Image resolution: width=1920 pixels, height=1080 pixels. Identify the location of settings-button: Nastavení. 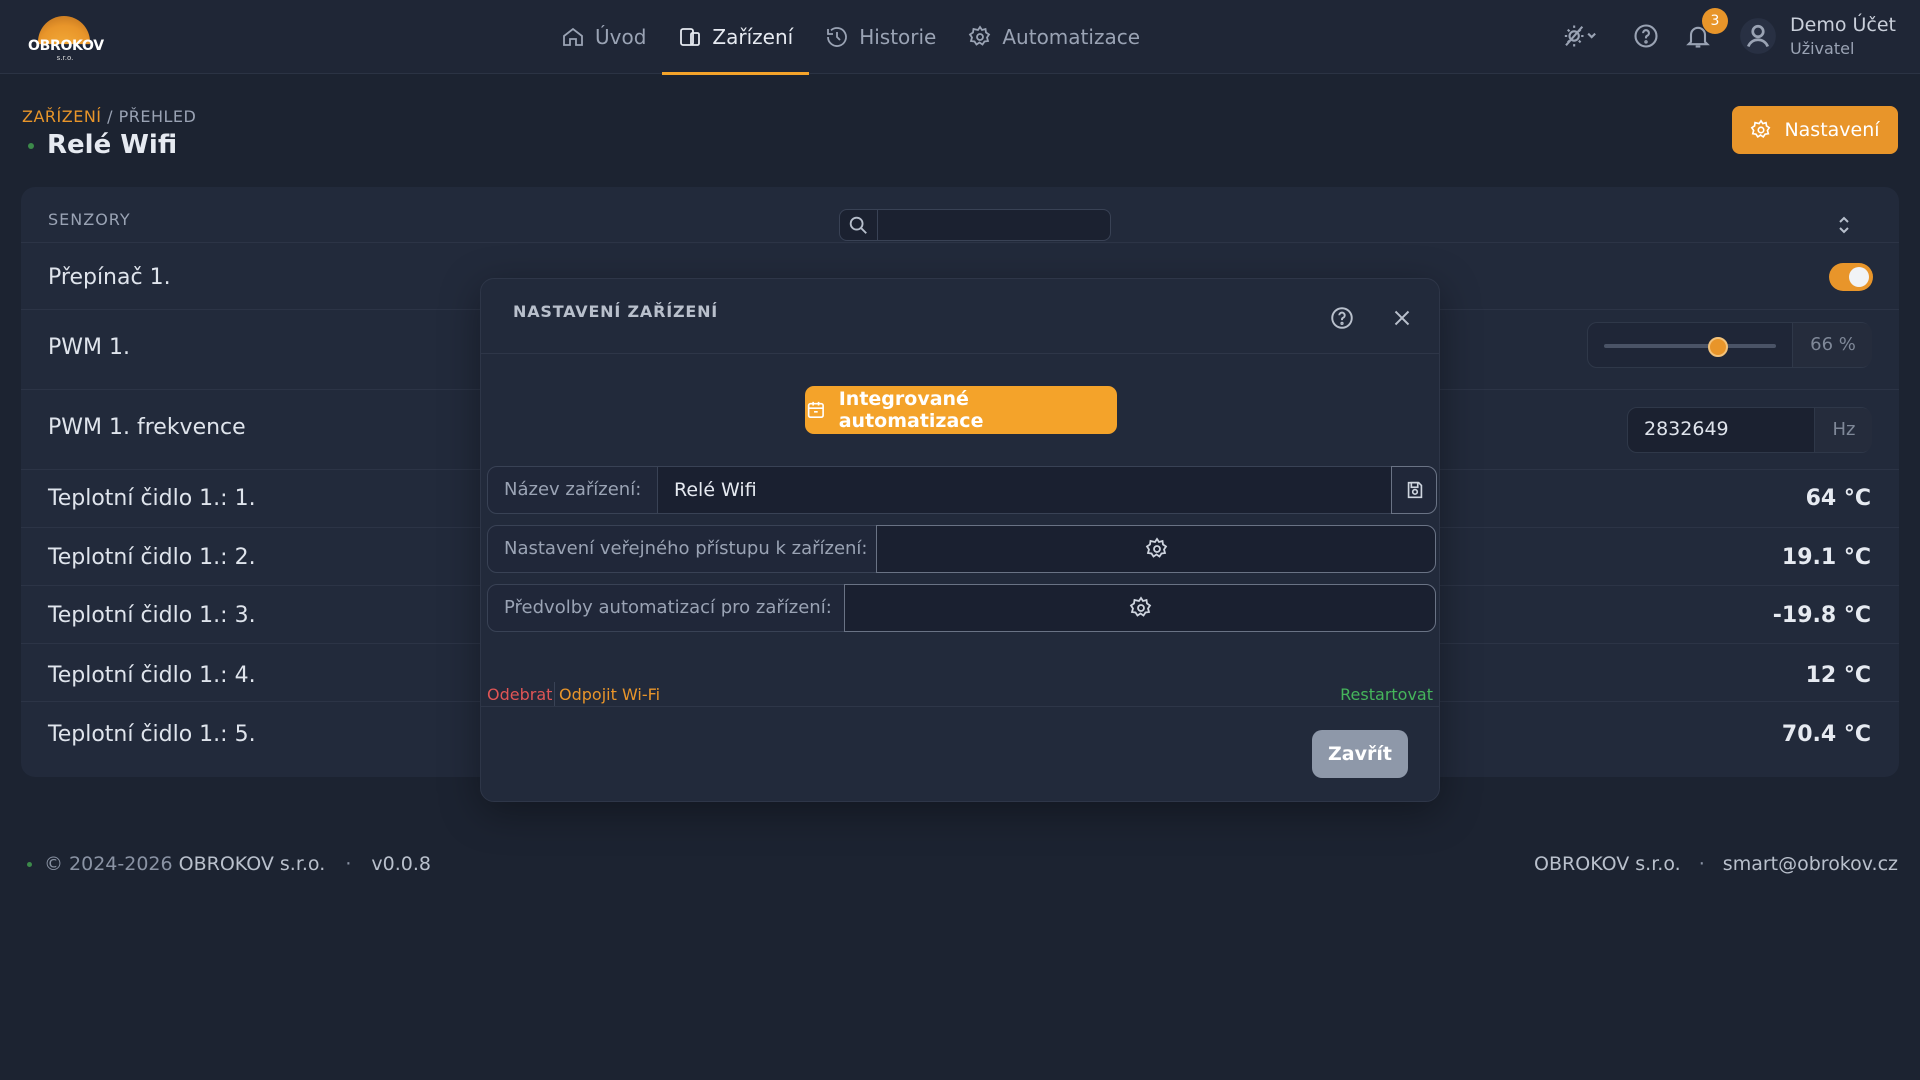
(1815, 130).